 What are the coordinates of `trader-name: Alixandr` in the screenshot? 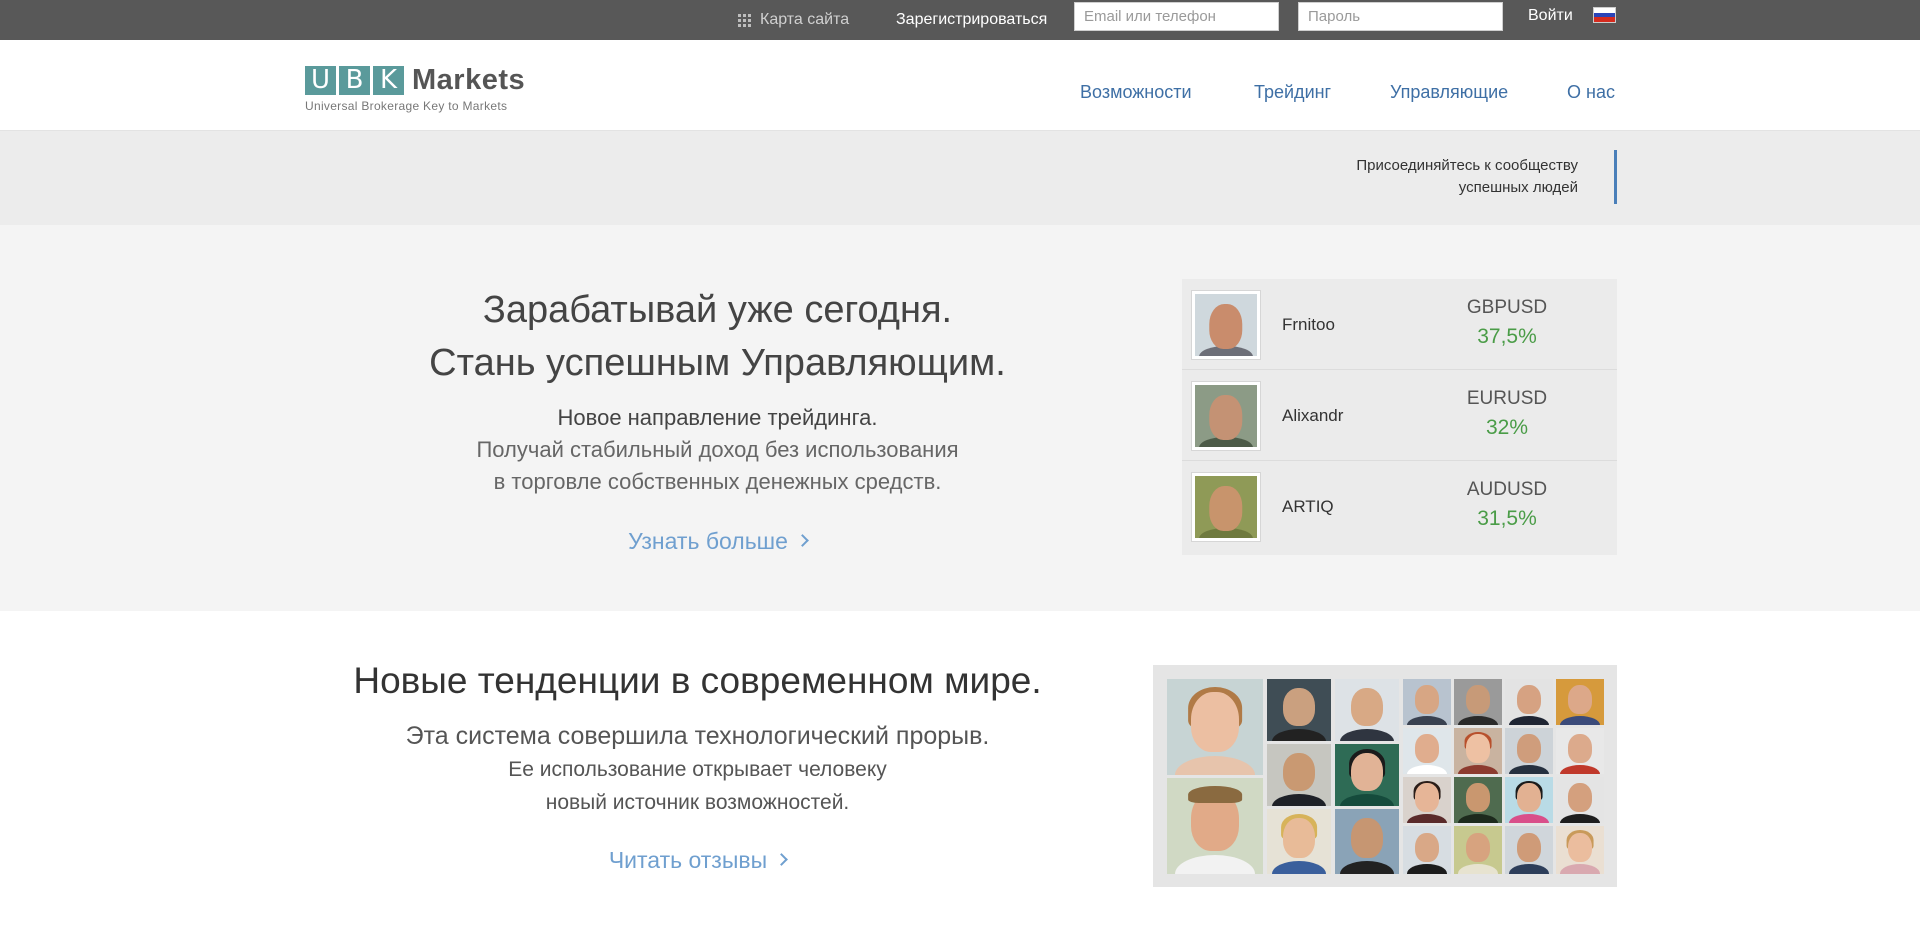 It's located at (1313, 415).